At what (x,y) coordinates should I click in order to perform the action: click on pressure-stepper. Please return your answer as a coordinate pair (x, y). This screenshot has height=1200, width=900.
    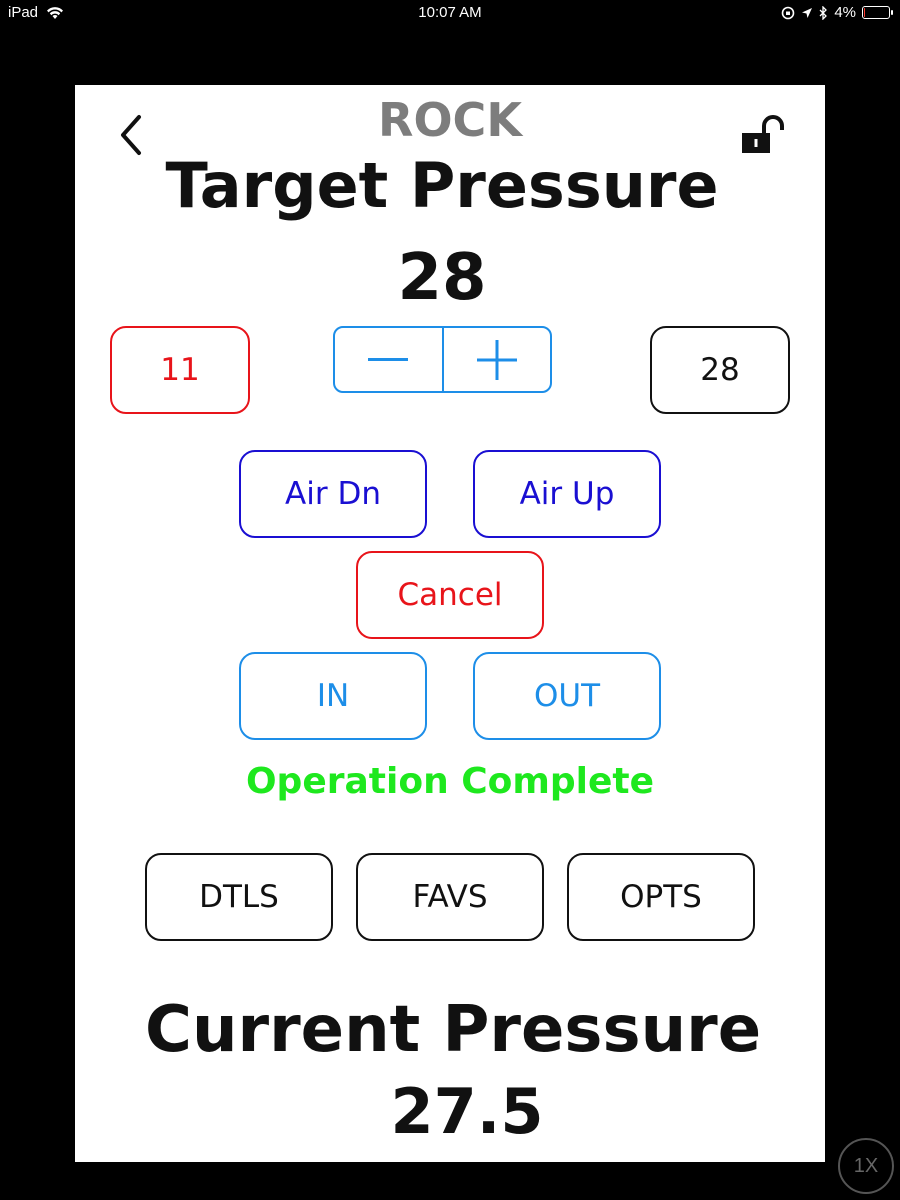
    Looking at the image, I should click on (442, 359).